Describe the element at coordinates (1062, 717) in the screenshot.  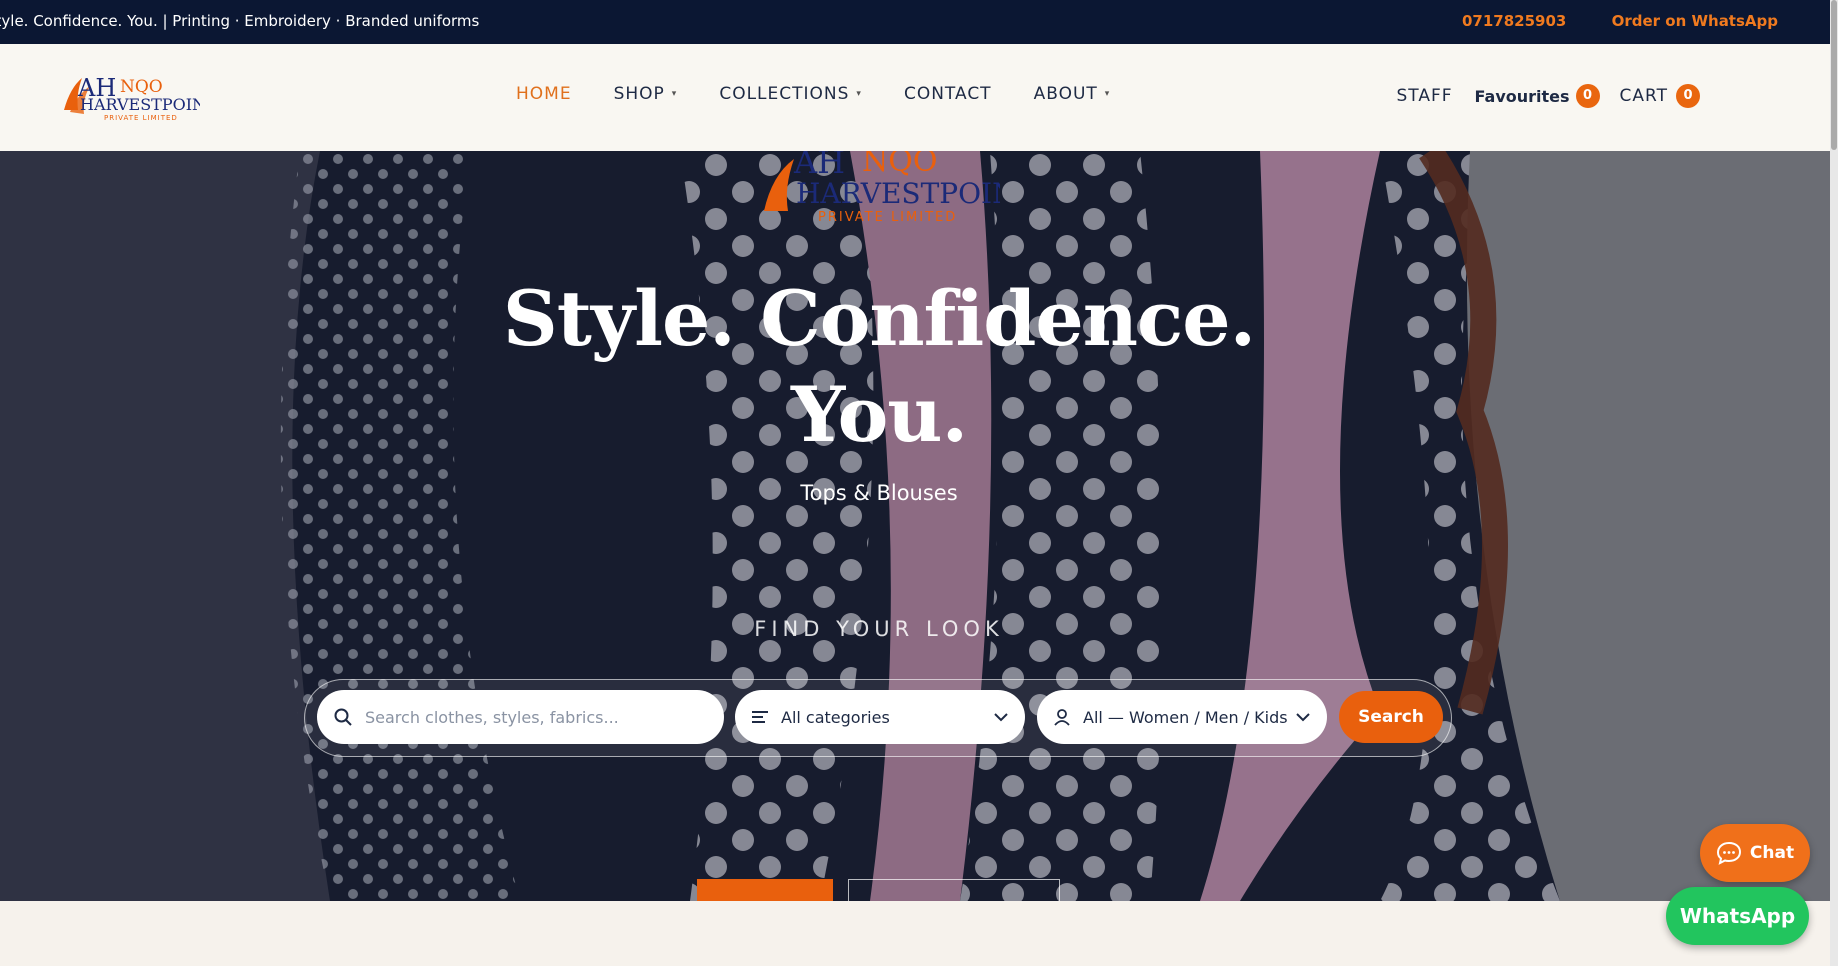
I see `person-icon` at that location.